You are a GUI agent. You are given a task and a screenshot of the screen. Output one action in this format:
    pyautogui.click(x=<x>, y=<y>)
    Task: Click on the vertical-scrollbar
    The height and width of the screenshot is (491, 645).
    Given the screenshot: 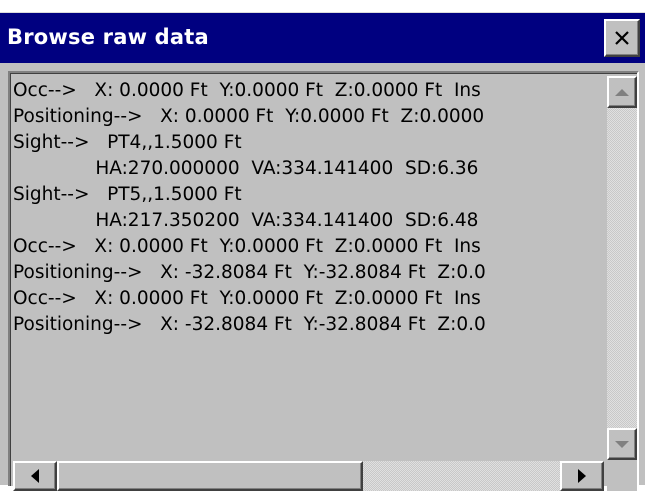 What is the action you would take?
    pyautogui.click(x=622, y=268)
    